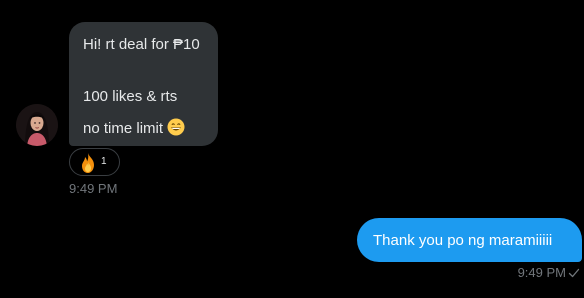 The height and width of the screenshot is (298, 584). I want to click on outgoing-message-bubble: Thank you po ng maramiiiii, so click(469, 240).